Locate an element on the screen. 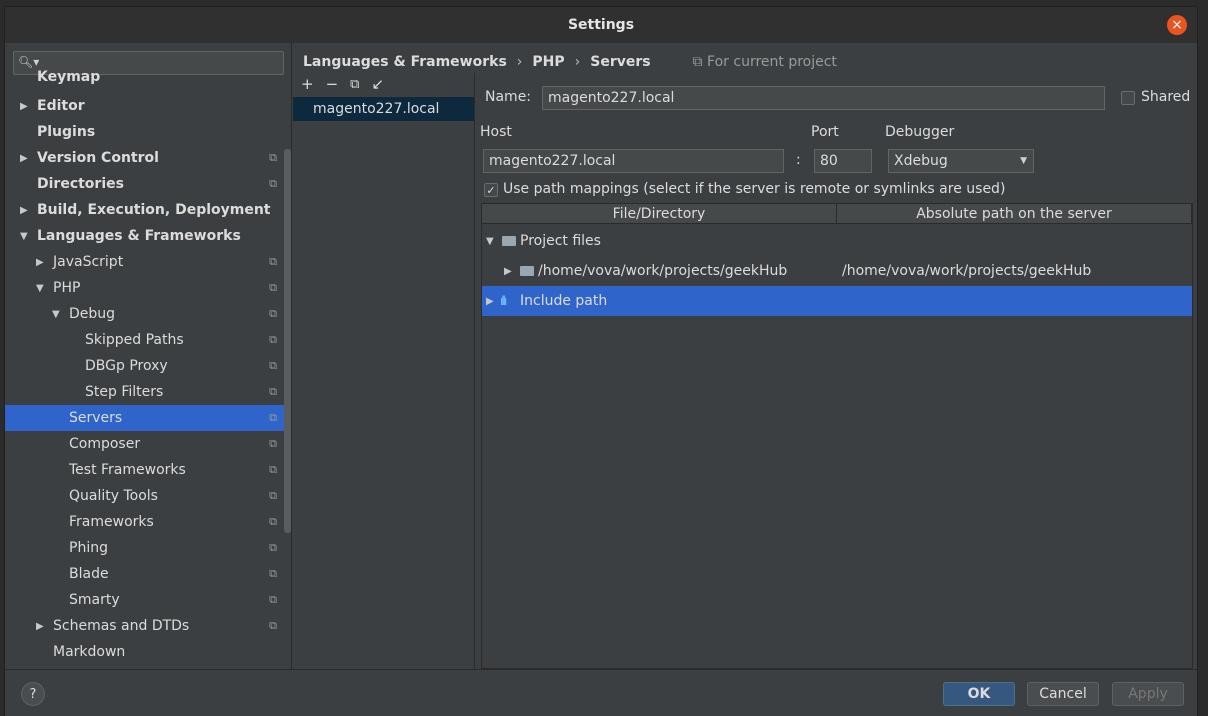  sidebar-item-label: Skipped Paths is located at coordinates (134, 340).